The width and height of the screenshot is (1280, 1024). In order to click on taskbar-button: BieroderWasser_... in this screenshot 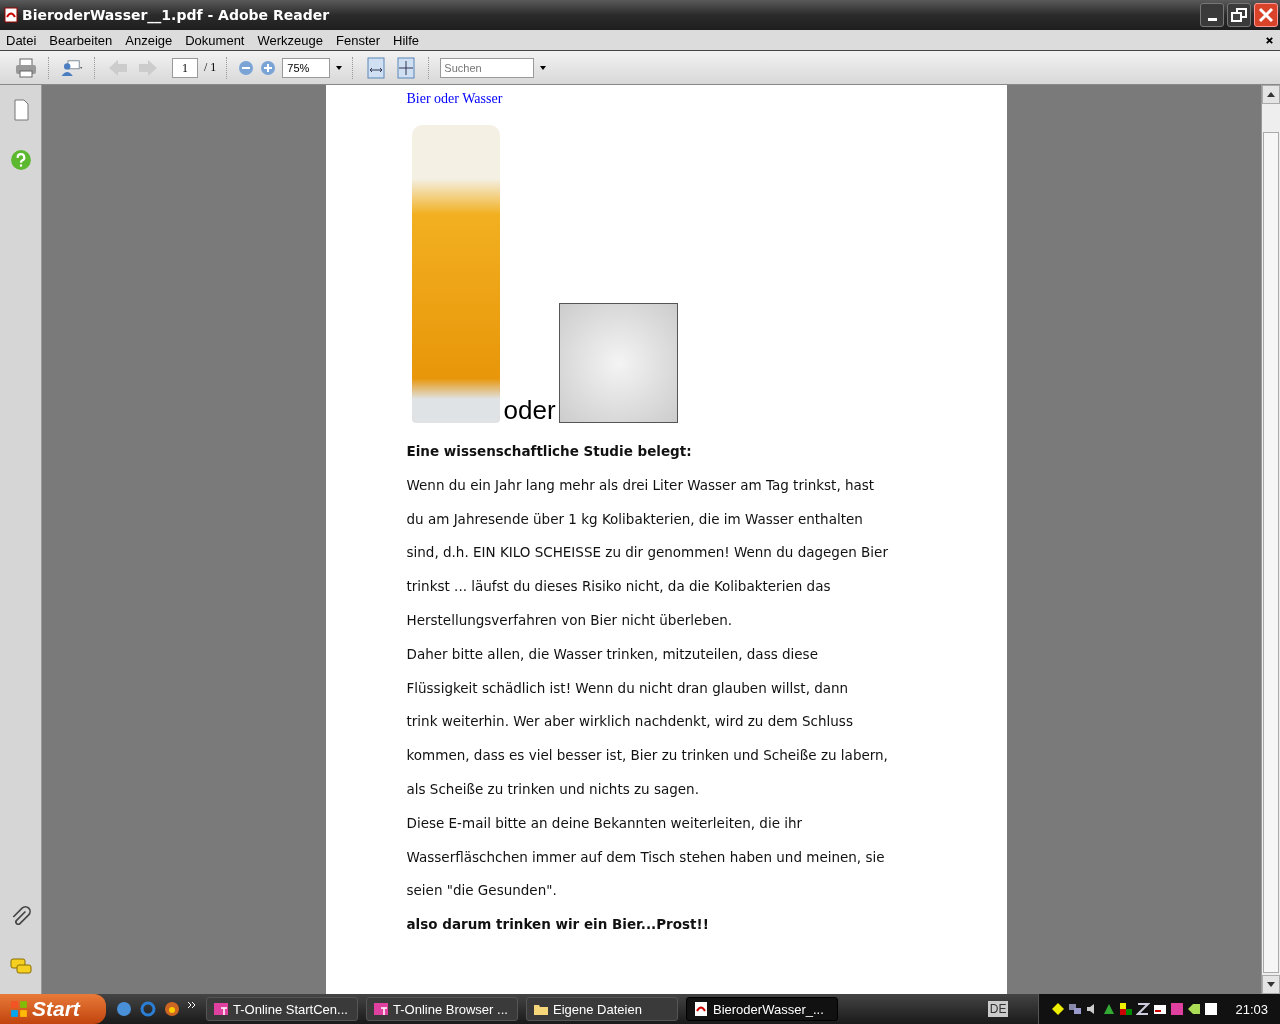, I will do `click(762, 1009)`.